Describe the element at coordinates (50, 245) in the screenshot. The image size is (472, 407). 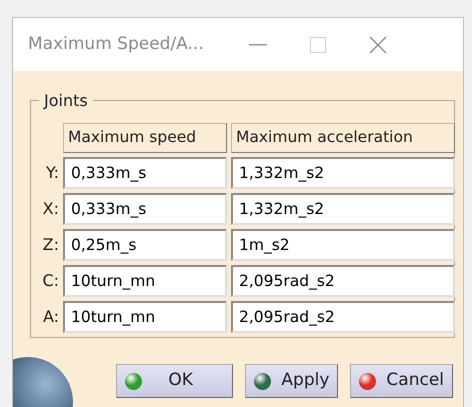
I see `row-label: Z:` at that location.